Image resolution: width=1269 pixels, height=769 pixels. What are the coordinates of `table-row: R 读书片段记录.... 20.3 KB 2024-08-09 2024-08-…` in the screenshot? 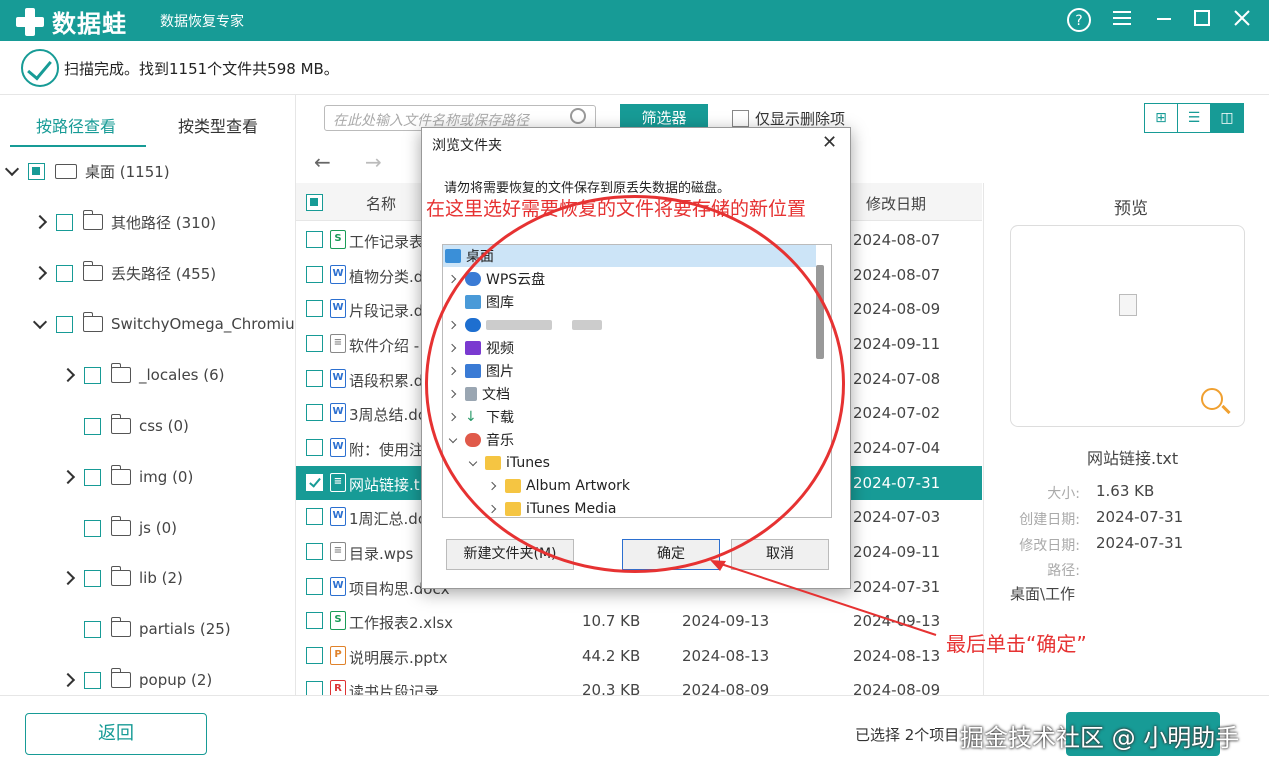 It's located at (639, 684).